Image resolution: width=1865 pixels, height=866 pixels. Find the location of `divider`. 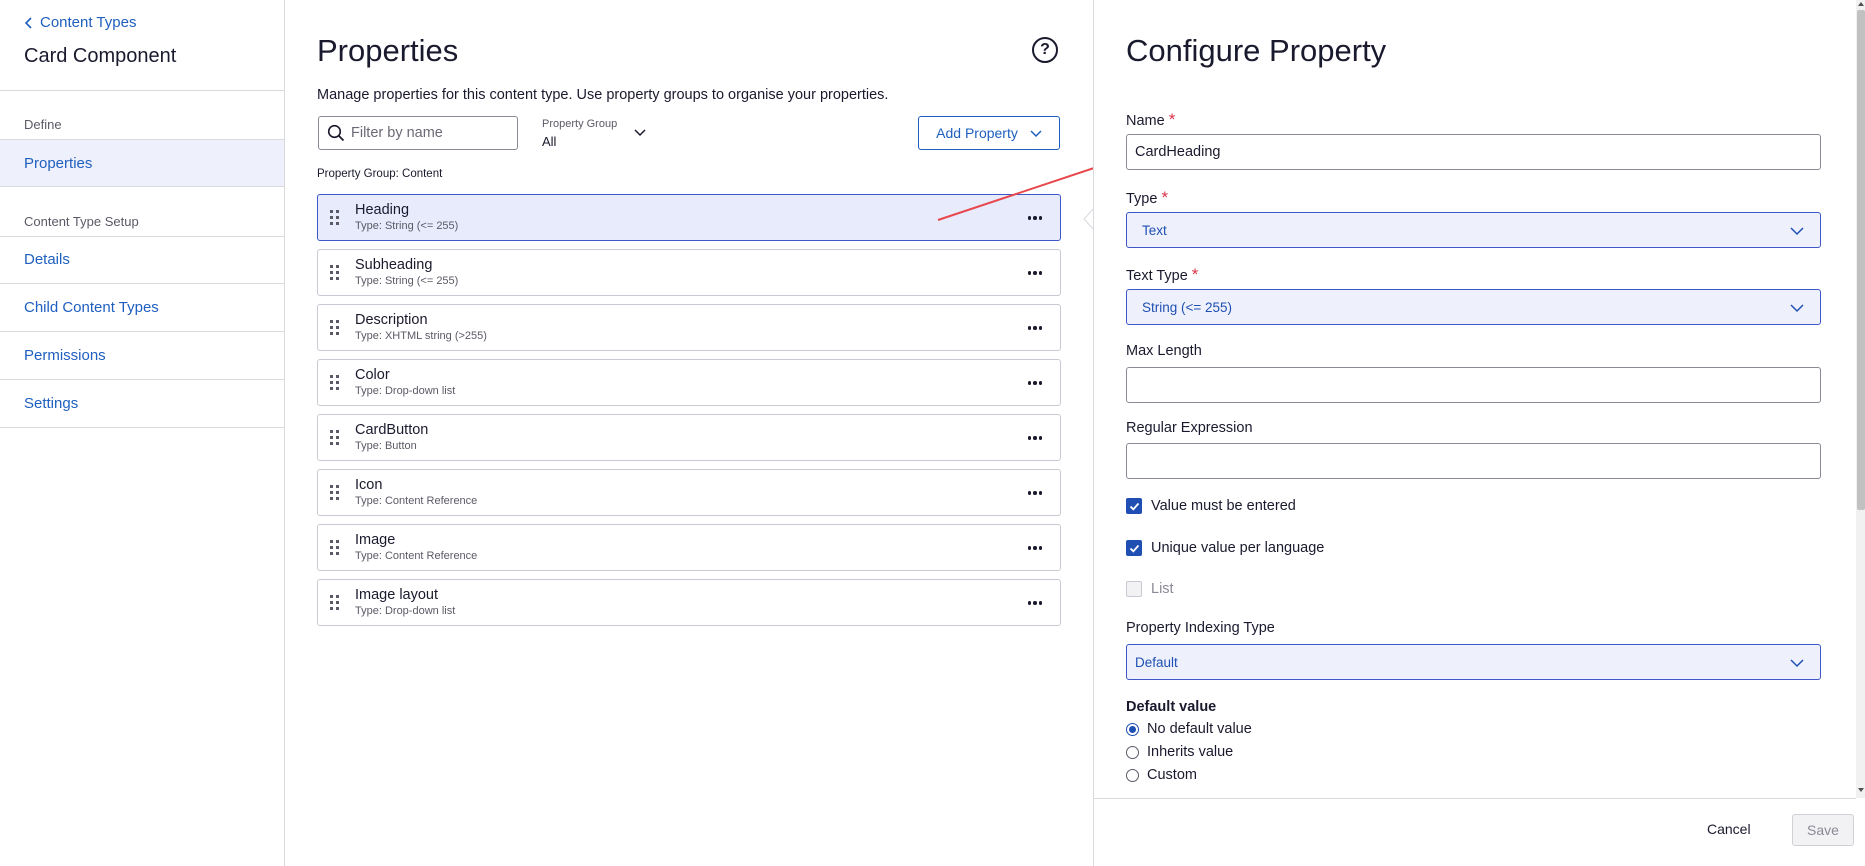

divider is located at coordinates (142, 90).